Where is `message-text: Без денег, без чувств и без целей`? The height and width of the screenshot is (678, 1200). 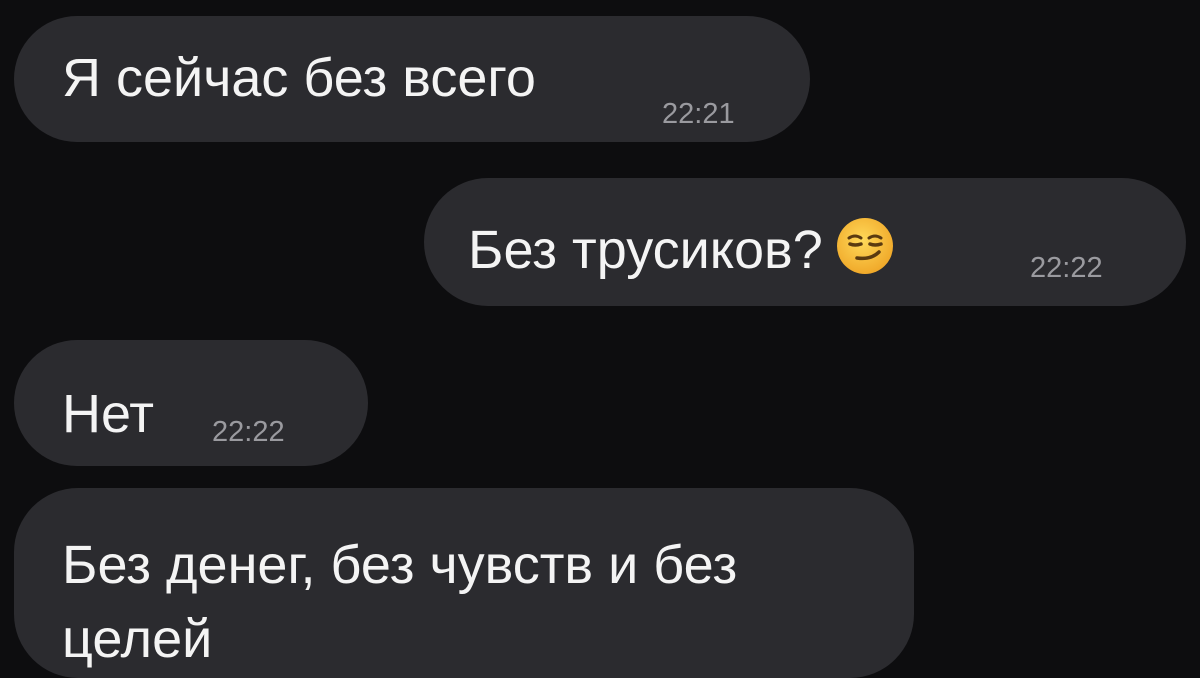 message-text: Без денег, без чувств и без целей is located at coordinates (400, 602).